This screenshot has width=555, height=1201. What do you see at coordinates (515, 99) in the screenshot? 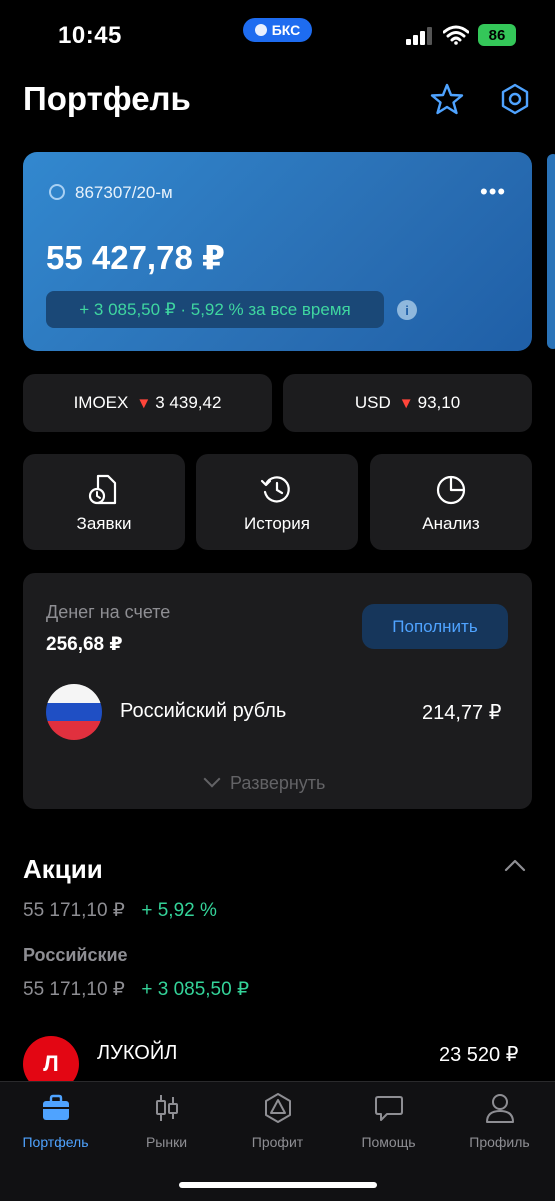
I see `settings-gear-icon` at bounding box center [515, 99].